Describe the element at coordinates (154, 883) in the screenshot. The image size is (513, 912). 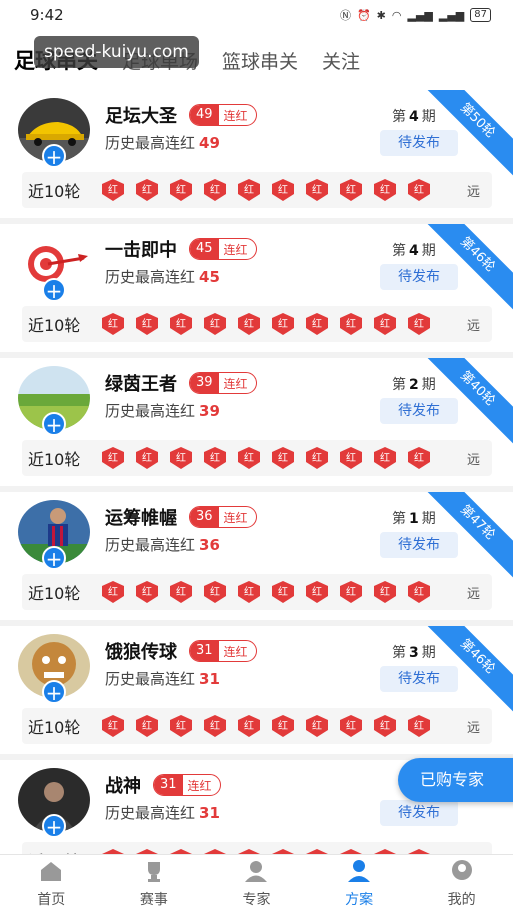
I see `nav-item-trophy: 赛事` at that location.